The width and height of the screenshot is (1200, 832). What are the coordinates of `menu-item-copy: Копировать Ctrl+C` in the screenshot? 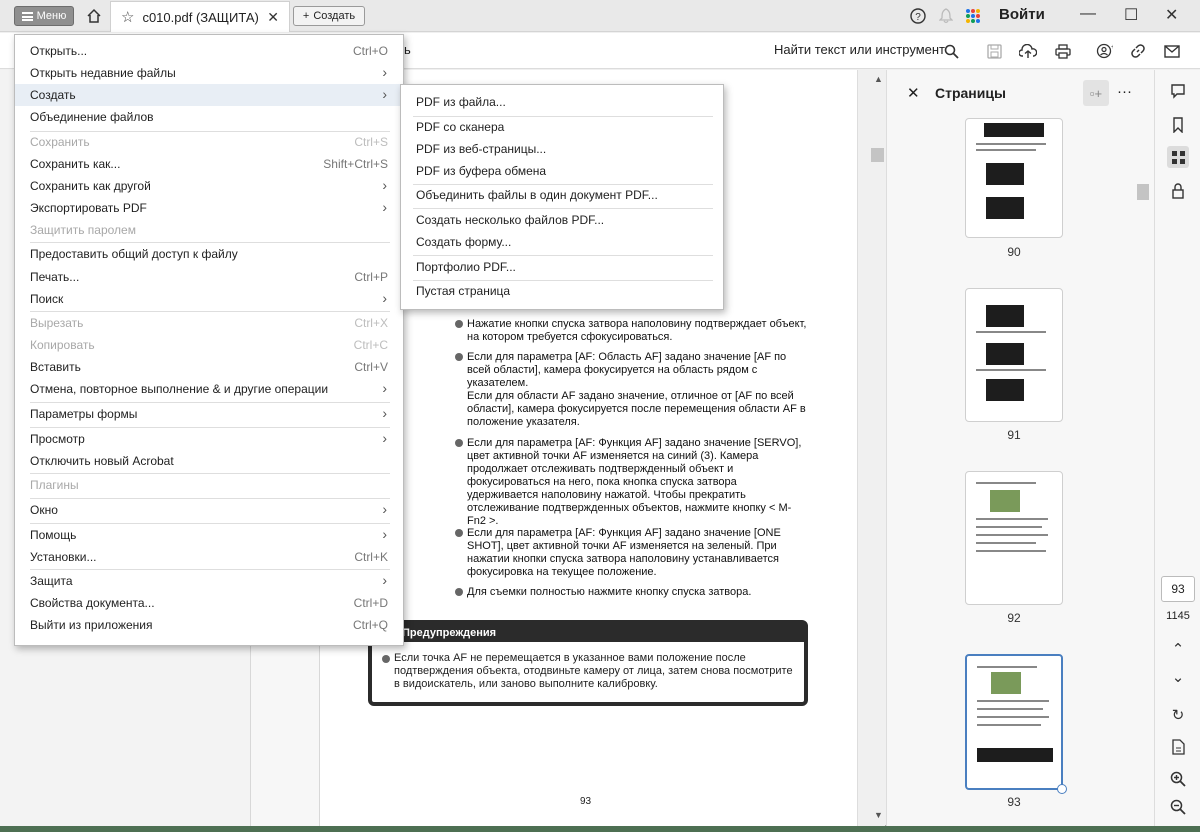 It's located at (209, 345).